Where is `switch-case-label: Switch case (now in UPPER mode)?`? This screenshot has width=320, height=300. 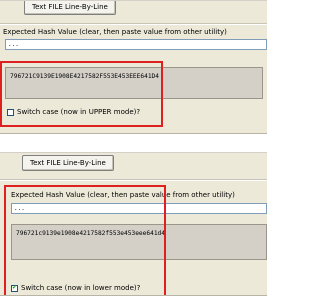
switch-case-label: Switch case (now in UPPER mode)? is located at coordinates (79, 112).